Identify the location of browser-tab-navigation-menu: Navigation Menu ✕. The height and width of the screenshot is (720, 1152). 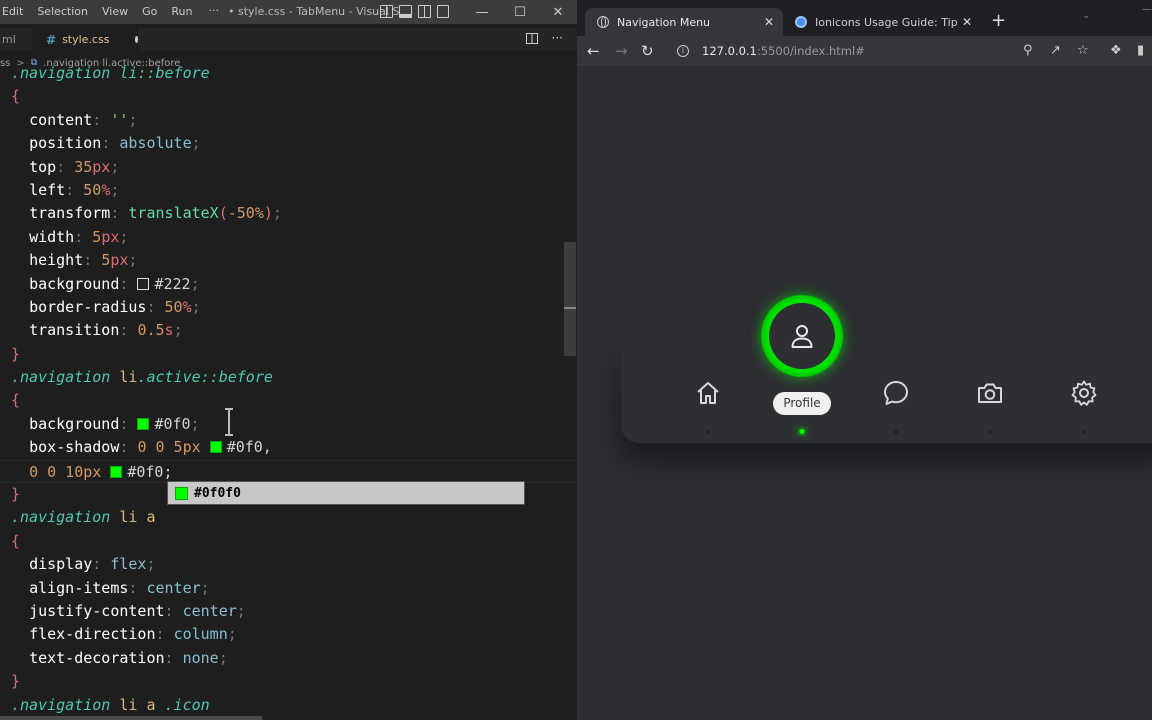
(684, 22).